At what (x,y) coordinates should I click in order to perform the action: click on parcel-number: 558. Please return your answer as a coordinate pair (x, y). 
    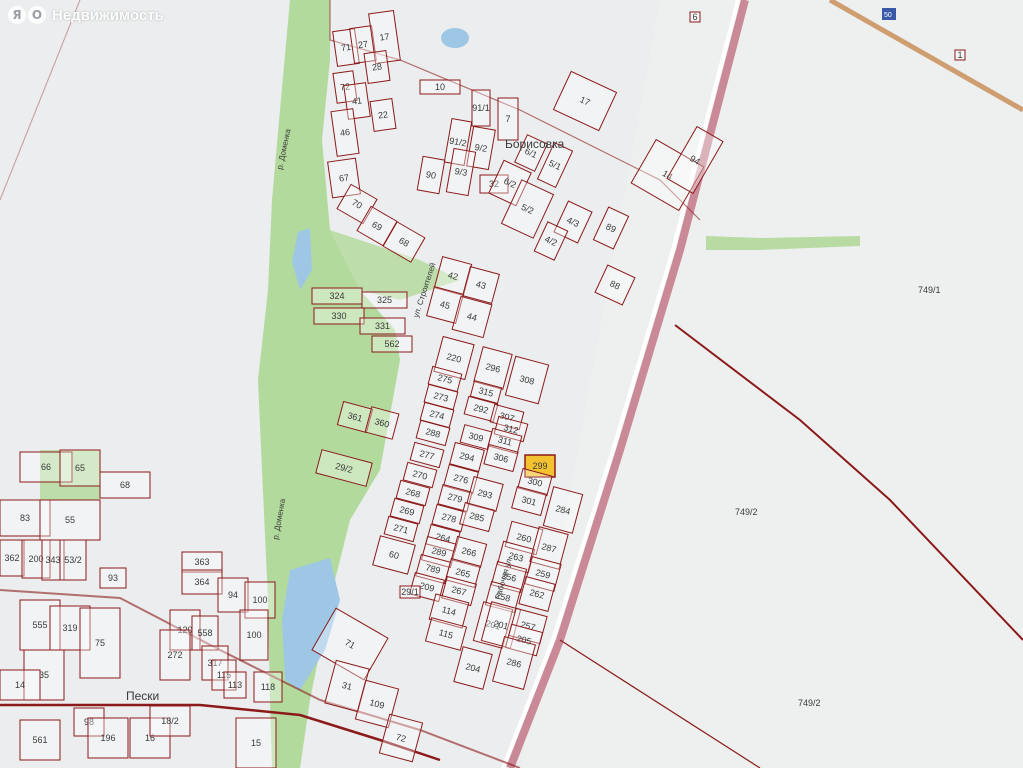
    Looking at the image, I should click on (204, 633).